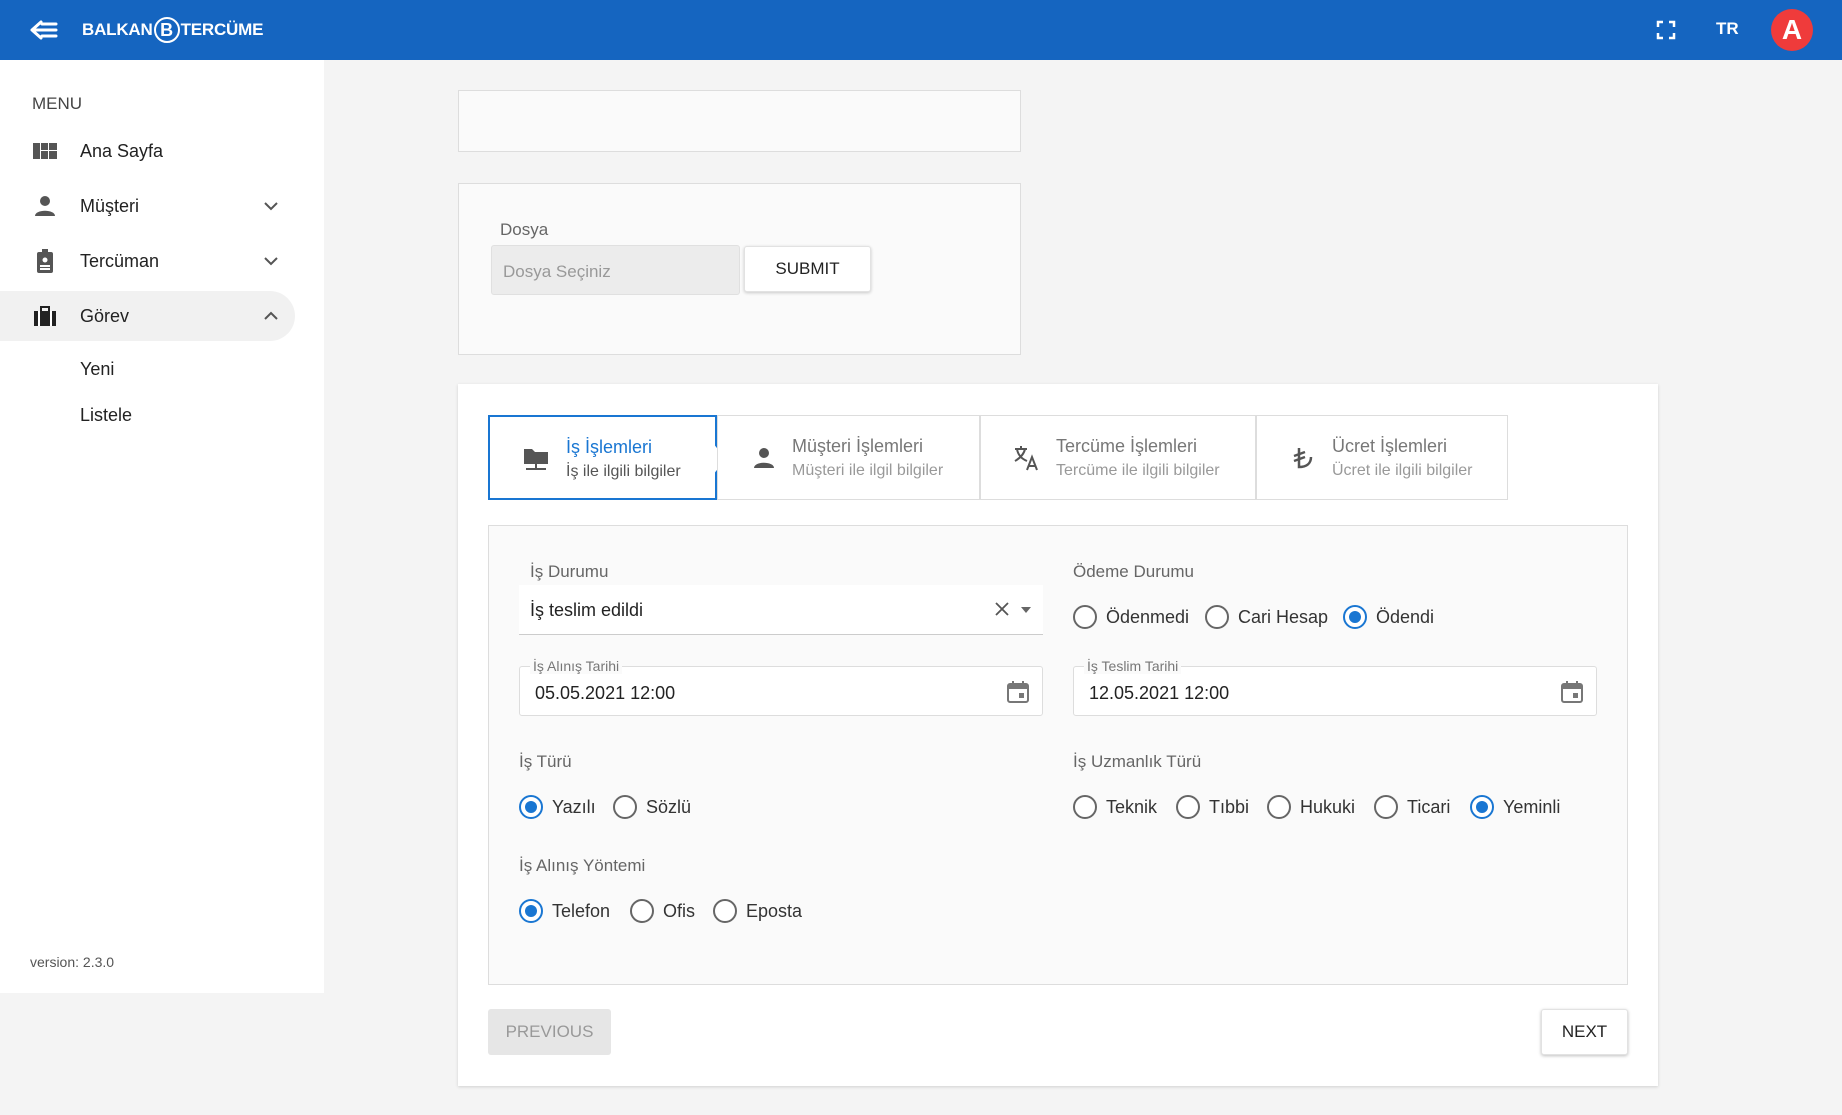  Describe the element at coordinates (97, 369) in the screenshot. I see `sidebar-subitem-yeni: Yeni` at that location.